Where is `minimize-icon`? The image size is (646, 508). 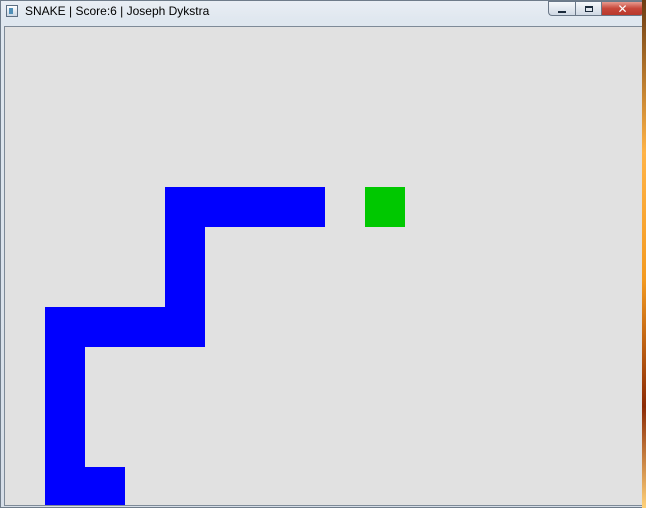
minimize-icon is located at coordinates (562, 11).